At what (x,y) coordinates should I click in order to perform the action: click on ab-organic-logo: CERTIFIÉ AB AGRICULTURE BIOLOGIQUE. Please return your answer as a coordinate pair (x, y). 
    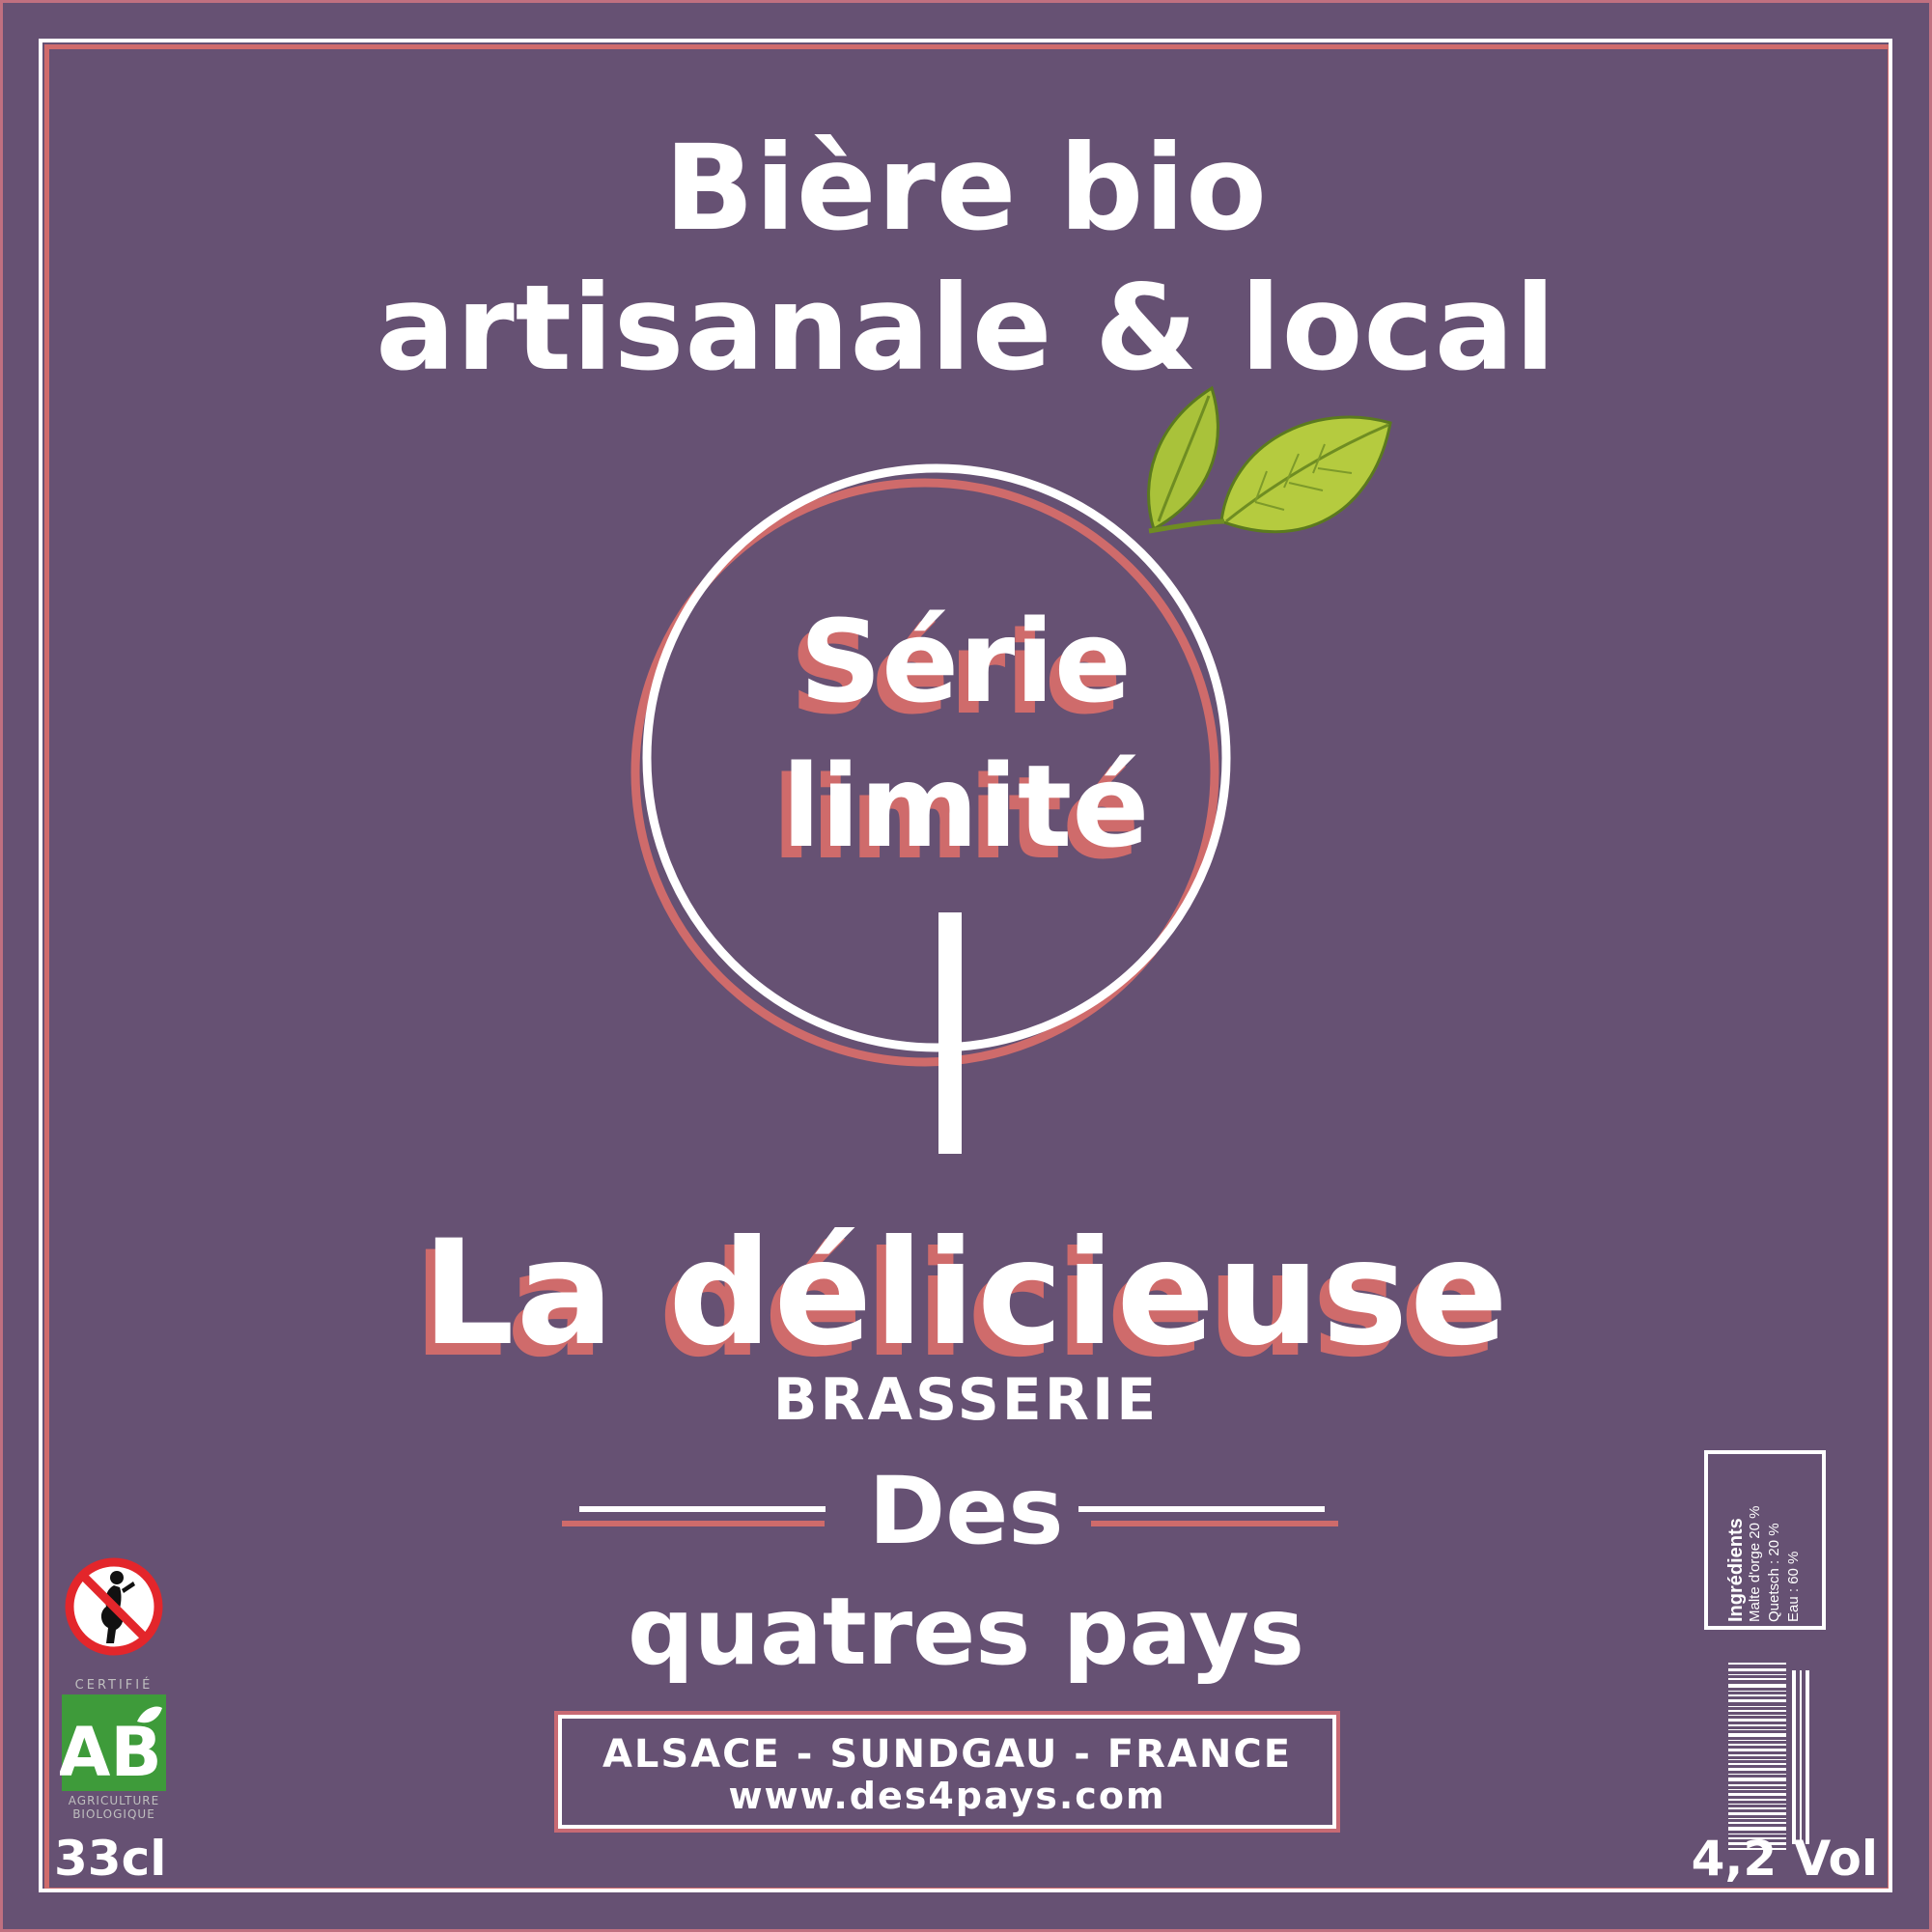
    Looking at the image, I should click on (113, 1749).